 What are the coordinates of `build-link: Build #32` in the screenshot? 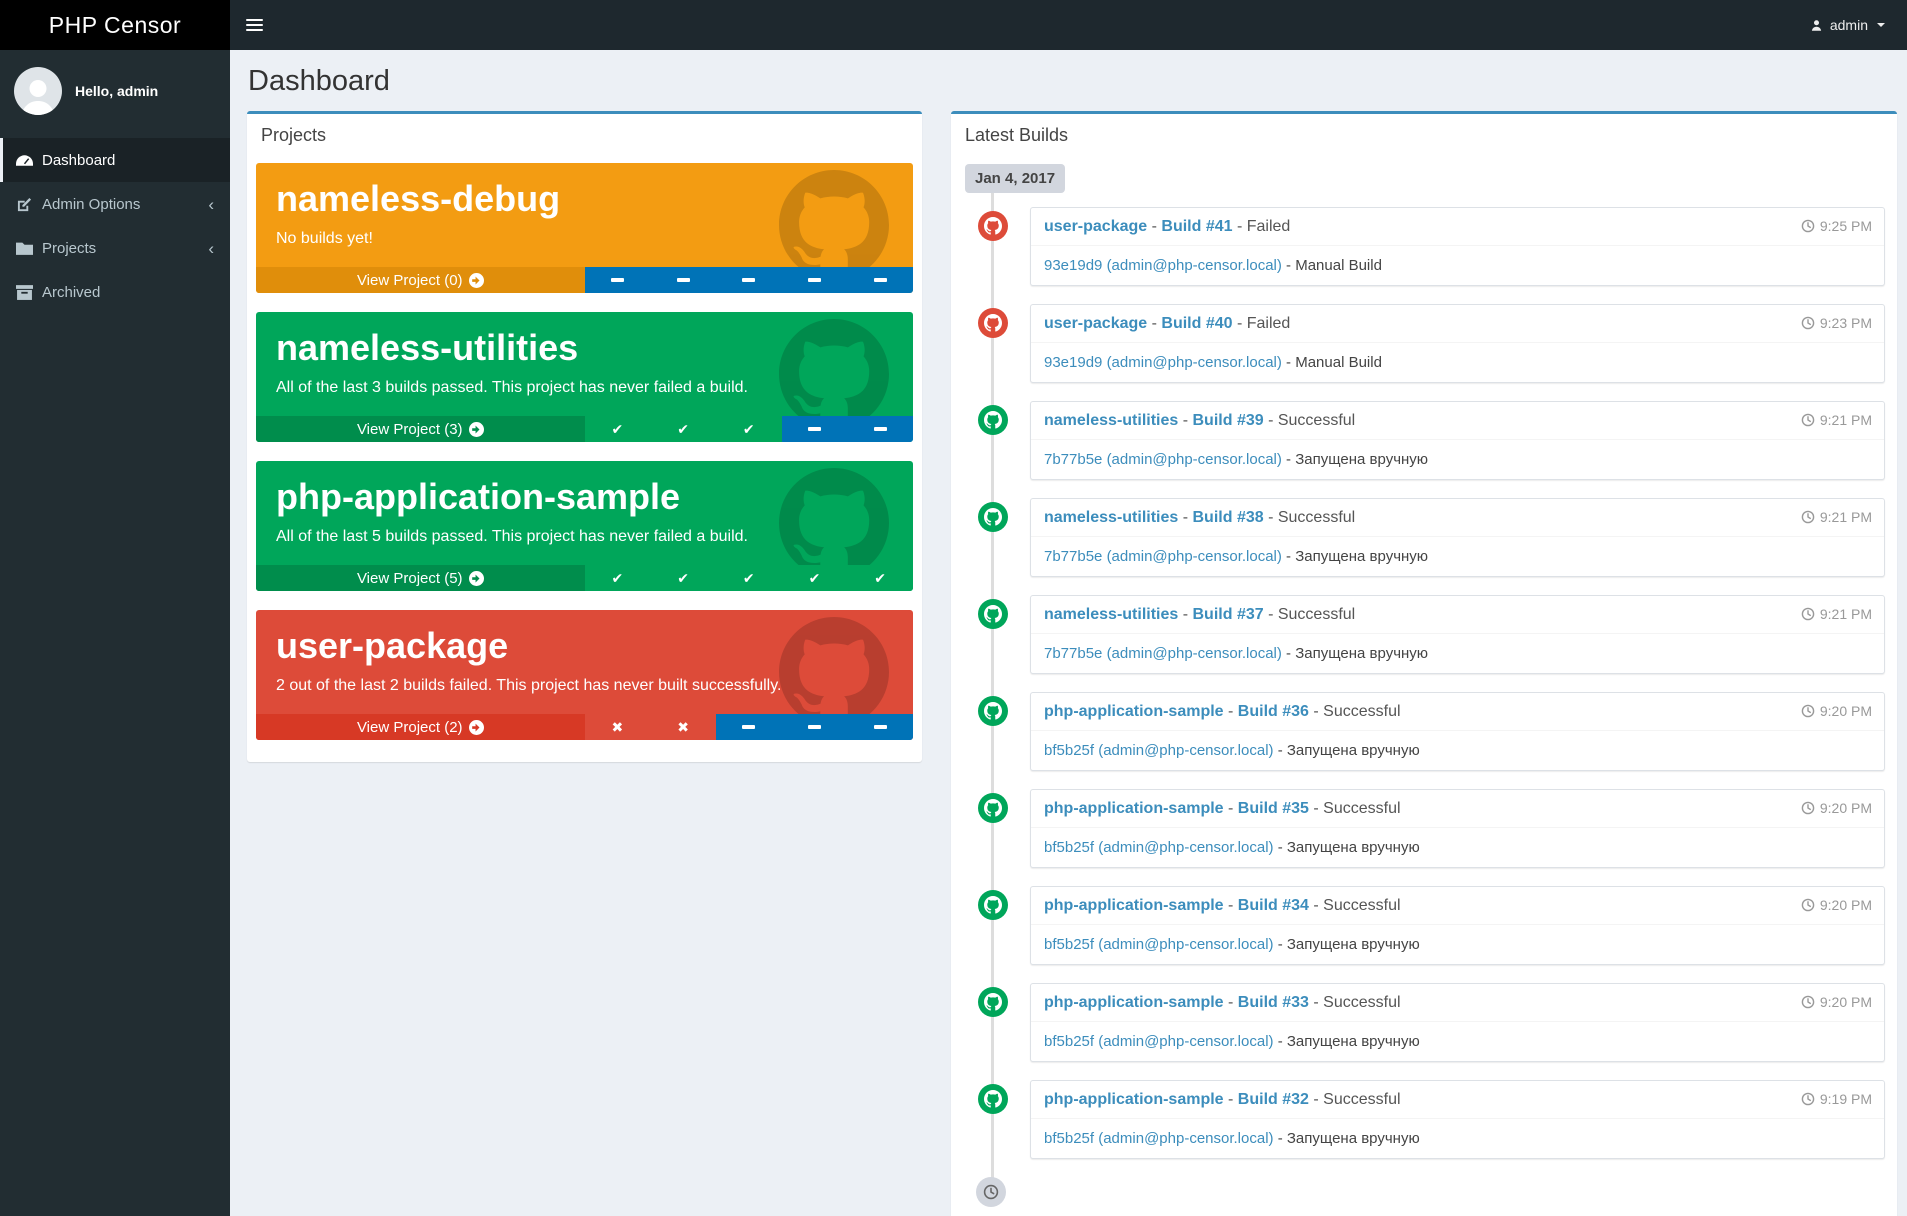 It's located at (1273, 1099).